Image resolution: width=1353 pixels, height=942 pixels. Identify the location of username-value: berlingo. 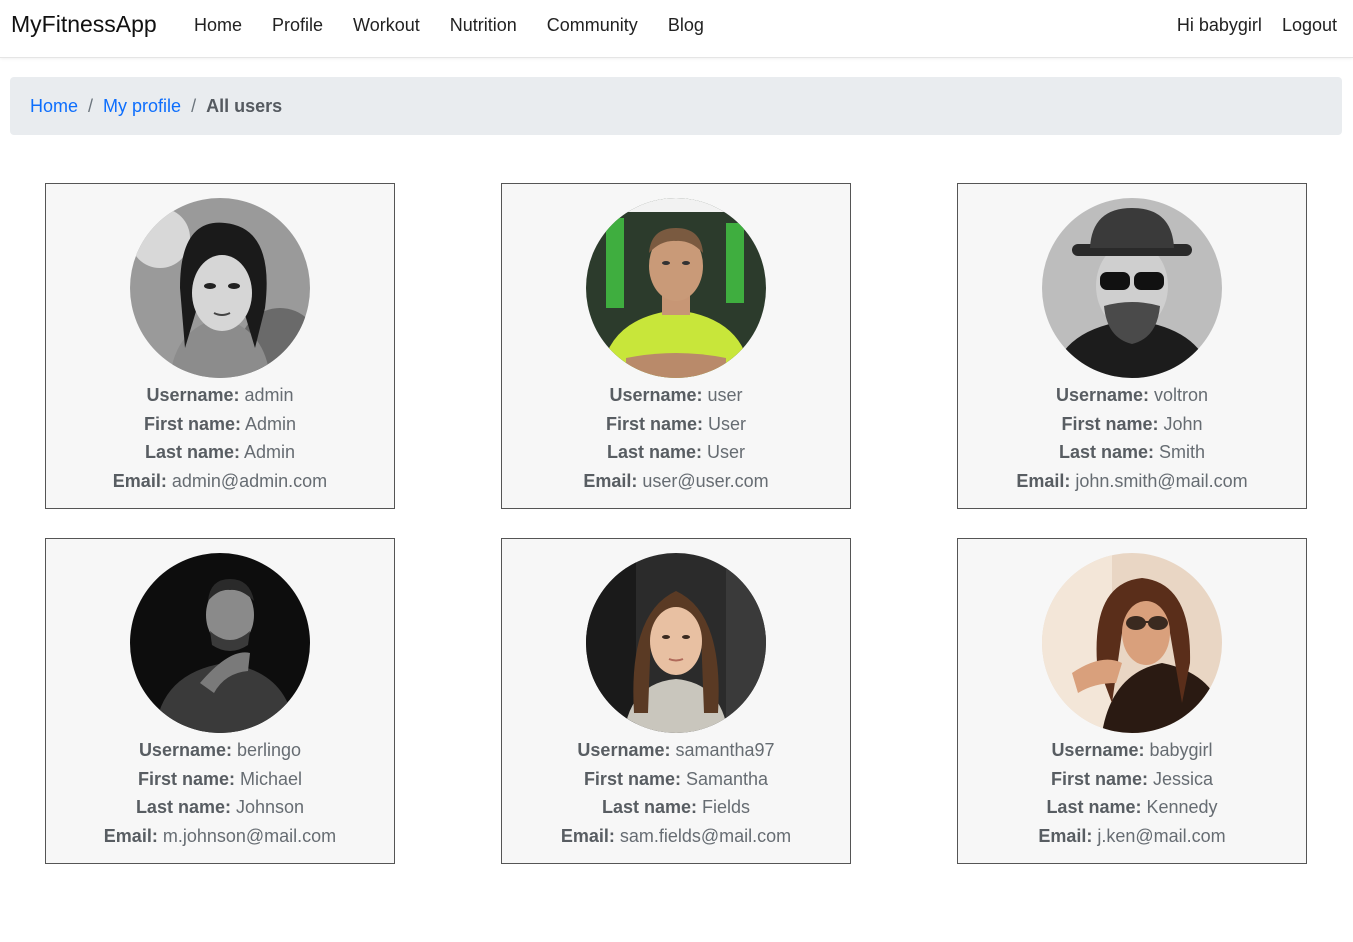
(269, 750).